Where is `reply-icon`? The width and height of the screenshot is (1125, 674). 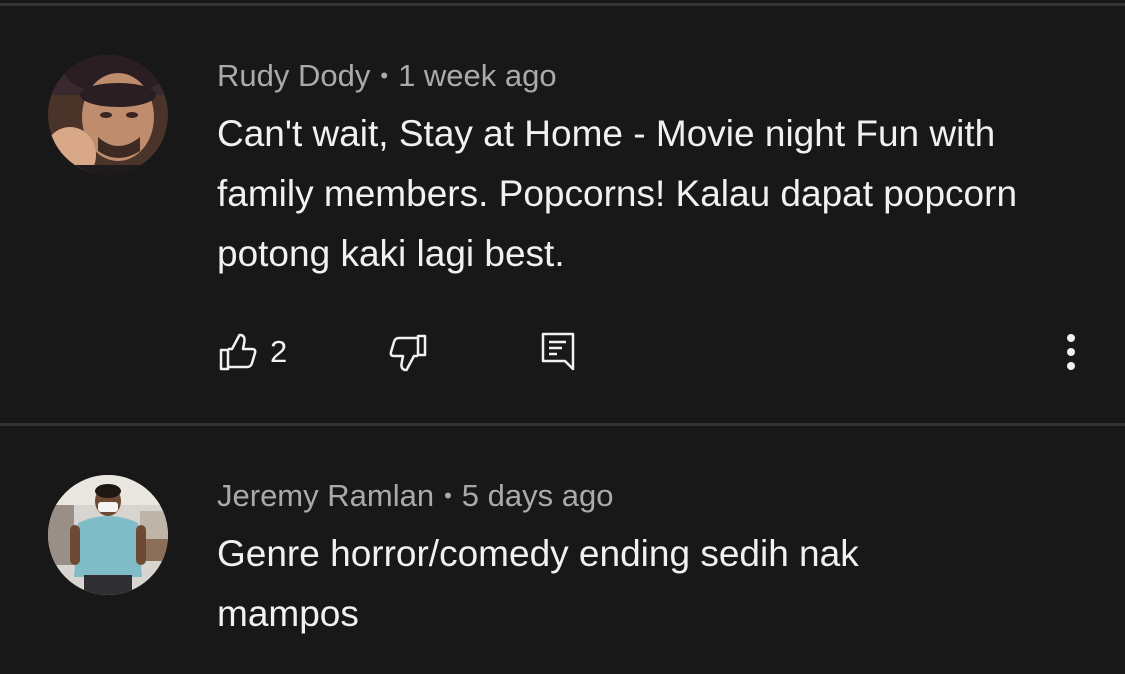 reply-icon is located at coordinates (558, 351).